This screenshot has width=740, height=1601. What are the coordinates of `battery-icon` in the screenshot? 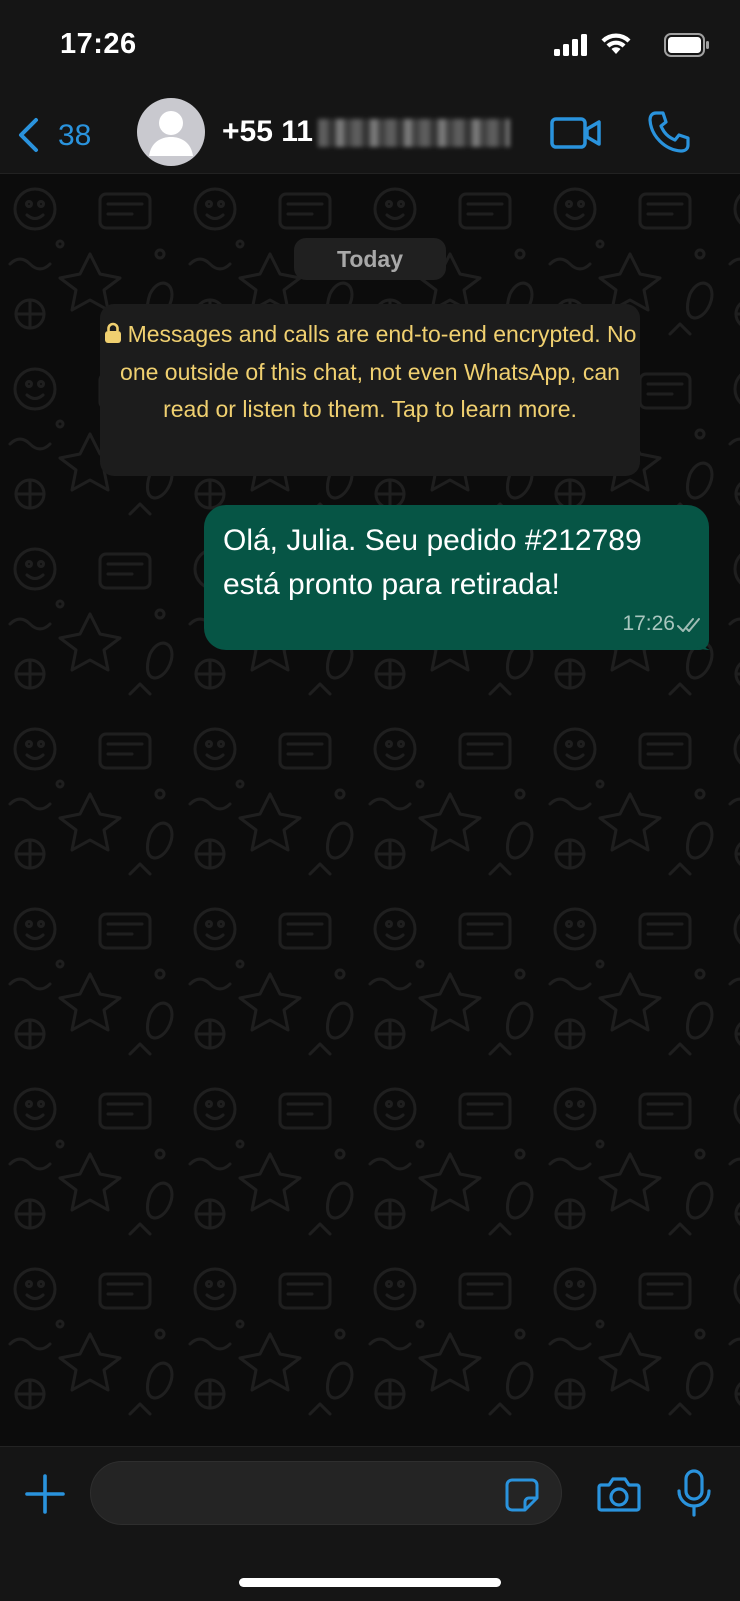 It's located at (686, 45).